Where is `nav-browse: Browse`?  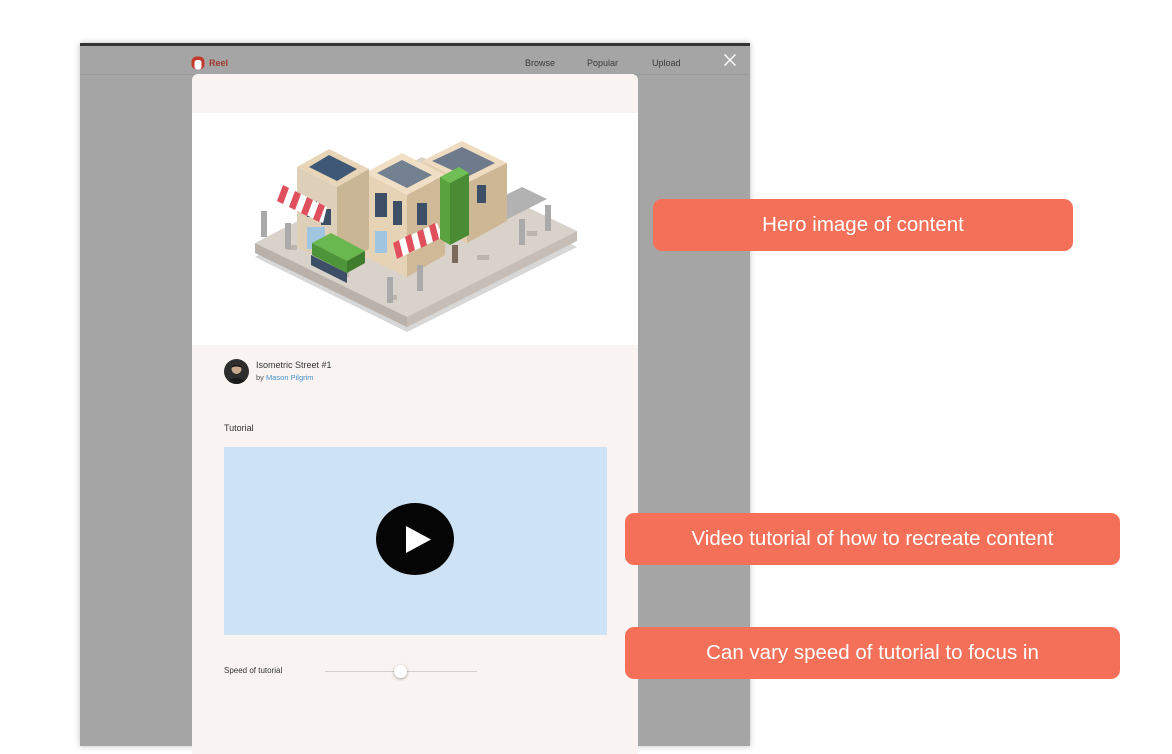 nav-browse: Browse is located at coordinates (540, 63).